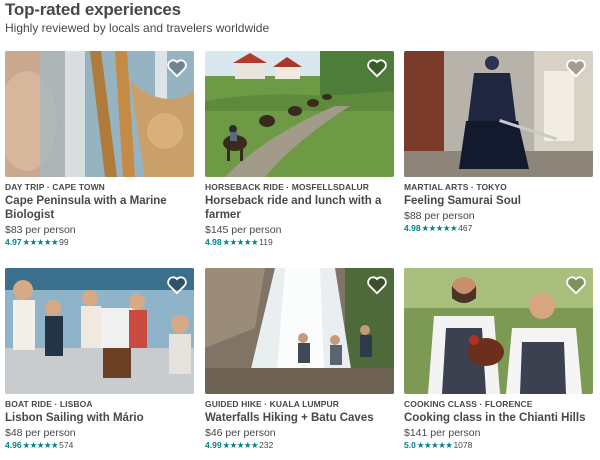  What do you see at coordinates (266, 445) in the screenshot?
I see `review-count: 232` at bounding box center [266, 445].